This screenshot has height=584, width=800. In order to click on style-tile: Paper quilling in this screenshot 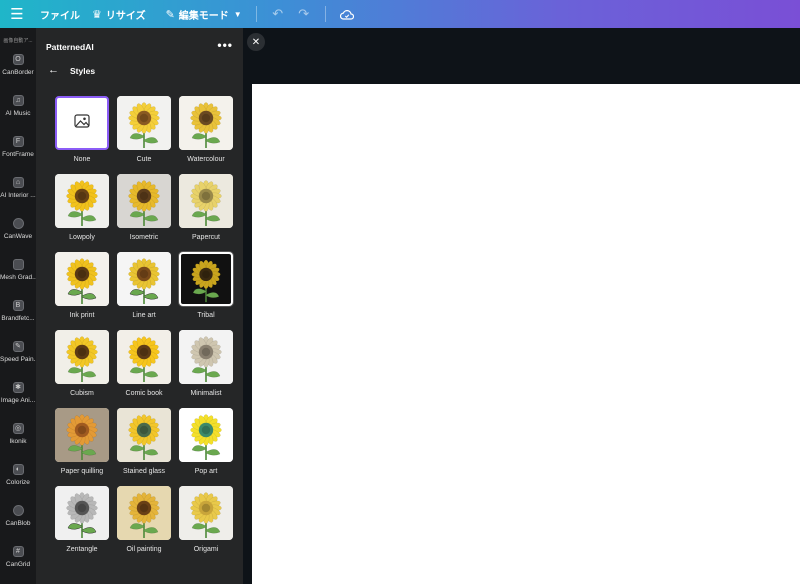, I will do `click(82, 443)`.